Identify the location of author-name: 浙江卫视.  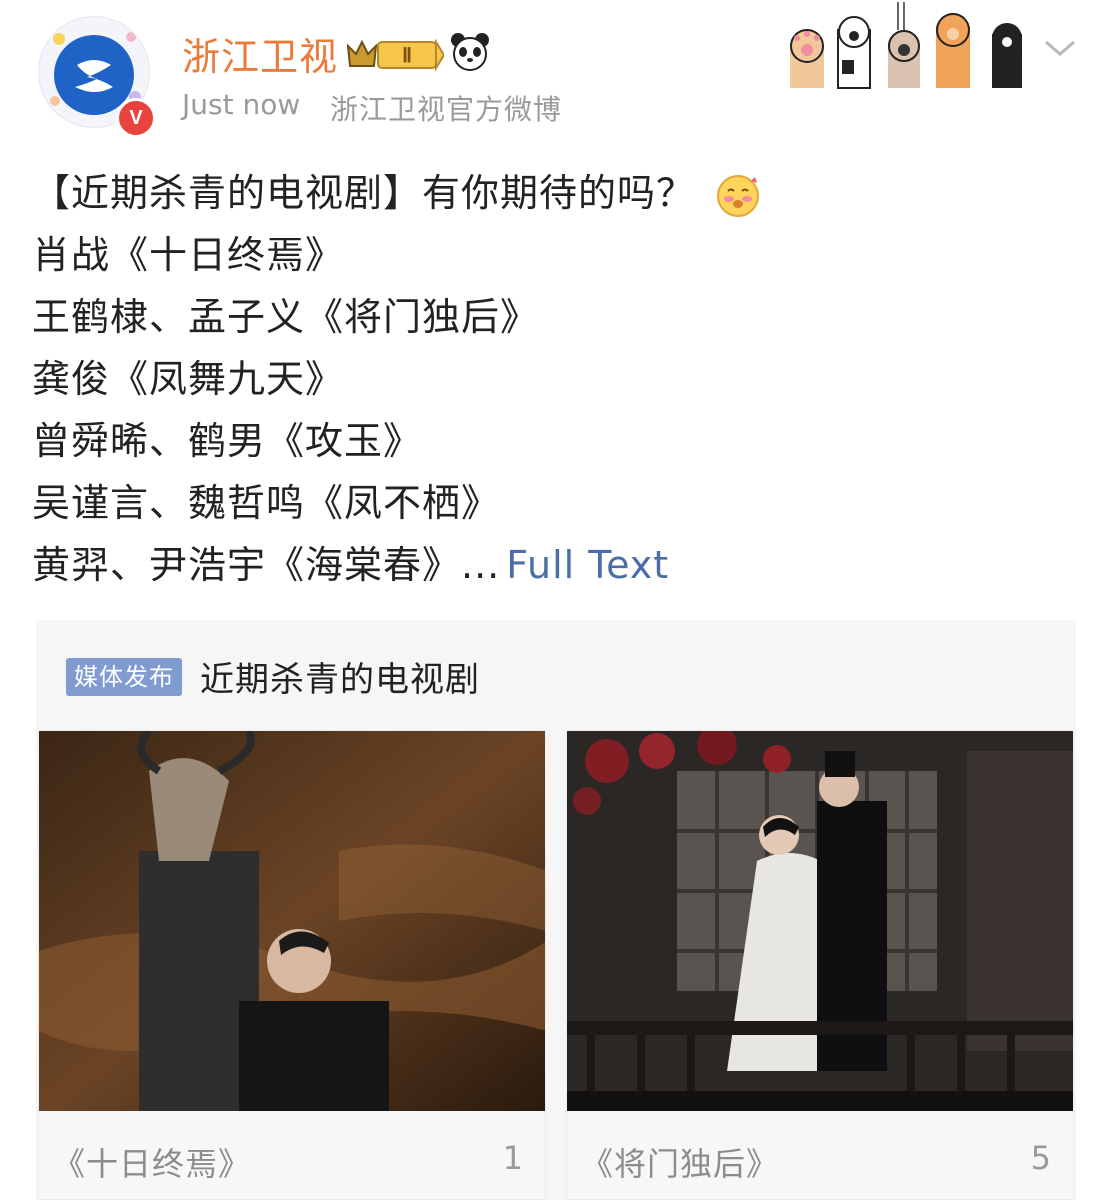
(260, 53).